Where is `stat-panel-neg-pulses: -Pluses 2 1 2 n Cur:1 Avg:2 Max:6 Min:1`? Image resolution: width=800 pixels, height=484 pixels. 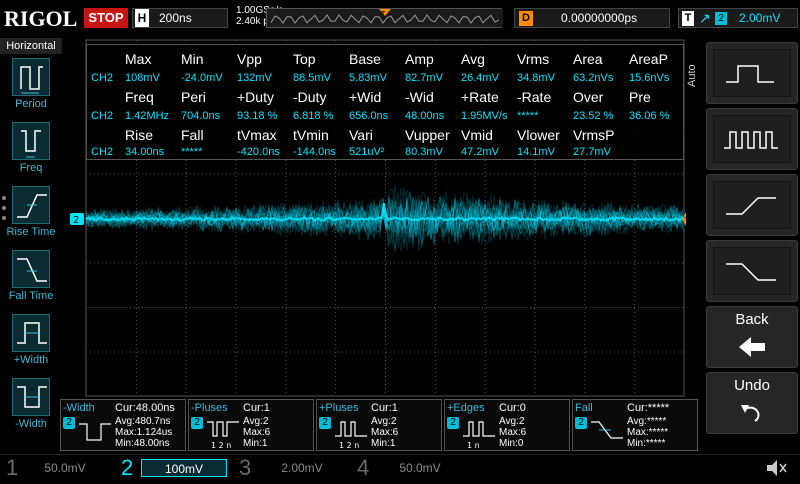 stat-panel-neg-pulses: -Pluses 2 1 2 n Cur:1 Avg:2 Max:6 Min:1 is located at coordinates (251, 425).